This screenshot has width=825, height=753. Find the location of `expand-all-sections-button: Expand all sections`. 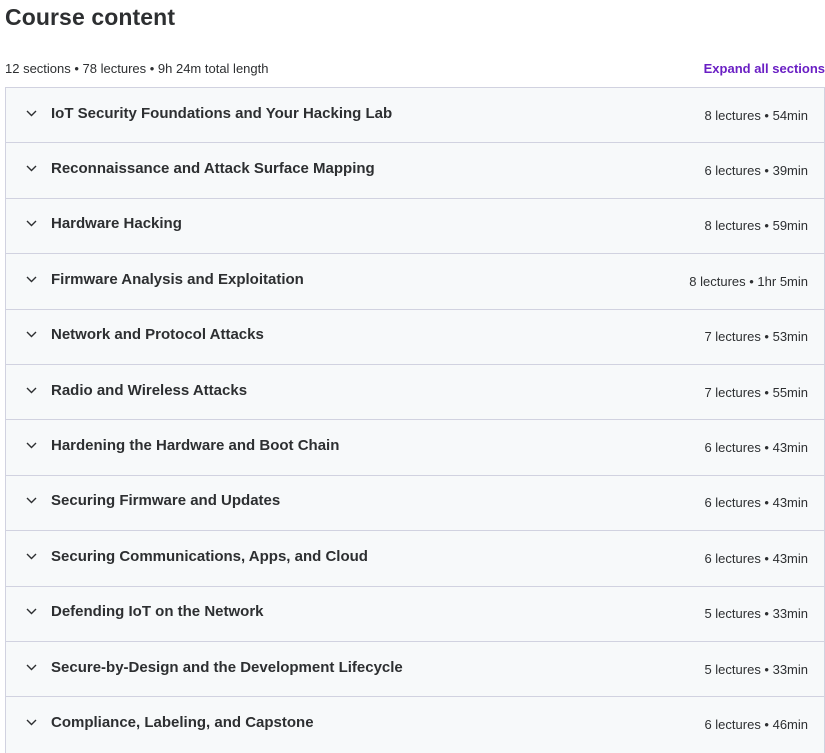

expand-all-sections-button: Expand all sections is located at coordinates (764, 68).